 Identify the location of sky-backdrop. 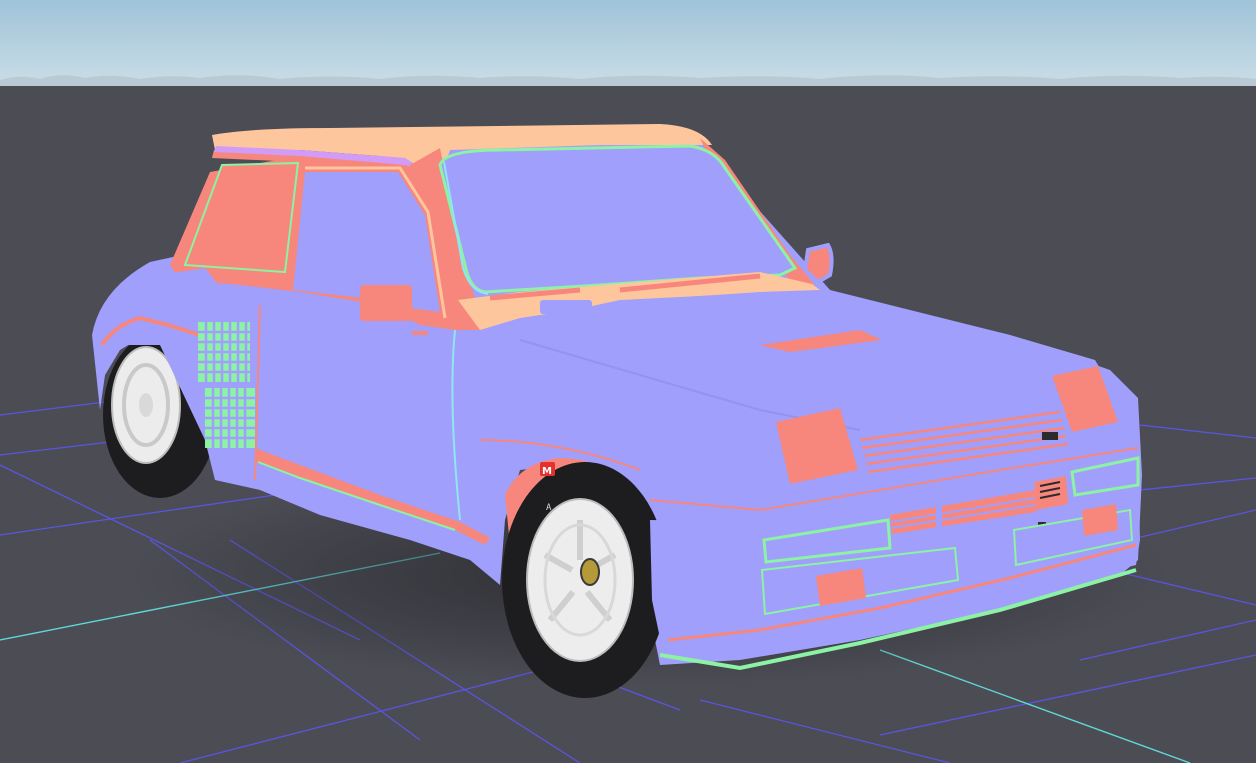
(628, 43).